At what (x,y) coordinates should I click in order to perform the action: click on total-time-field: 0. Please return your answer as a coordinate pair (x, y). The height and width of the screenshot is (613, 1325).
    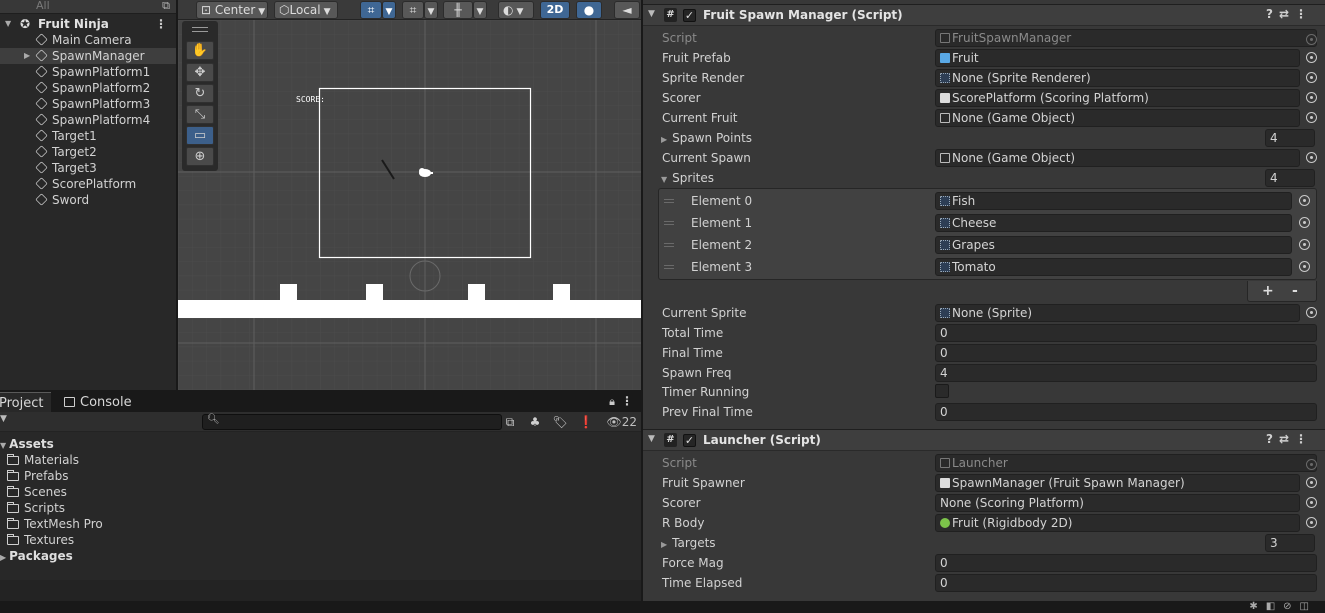
    Looking at the image, I should click on (1126, 333).